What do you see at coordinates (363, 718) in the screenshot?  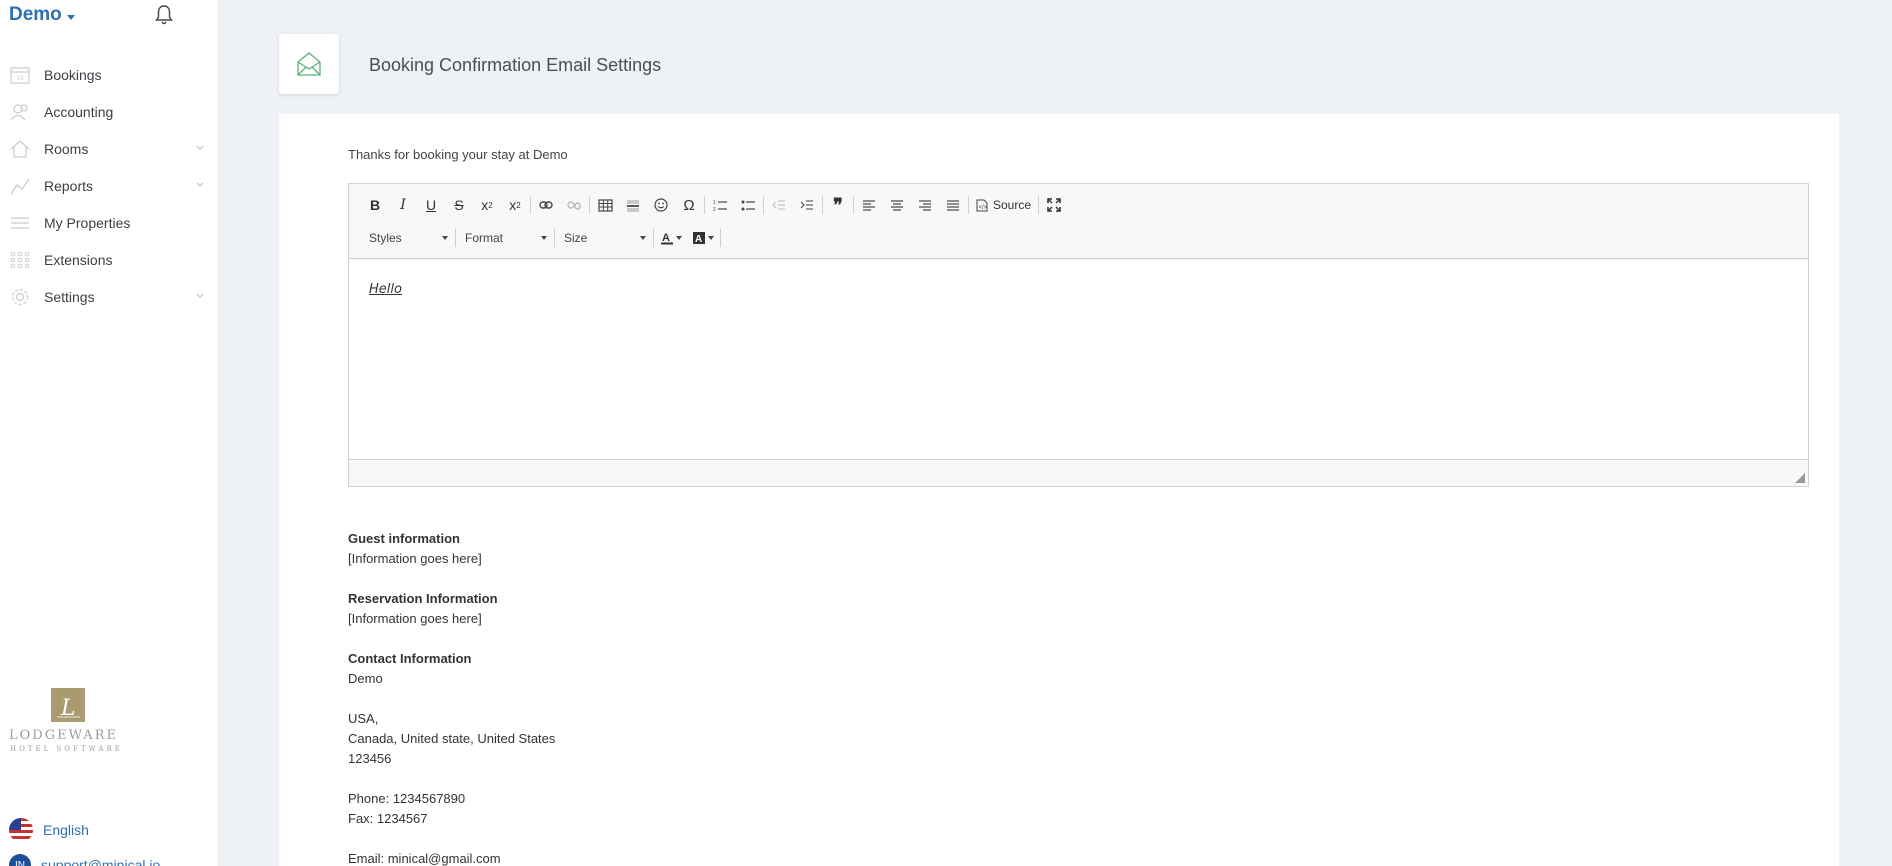 I see `address-line-1: USA,` at bounding box center [363, 718].